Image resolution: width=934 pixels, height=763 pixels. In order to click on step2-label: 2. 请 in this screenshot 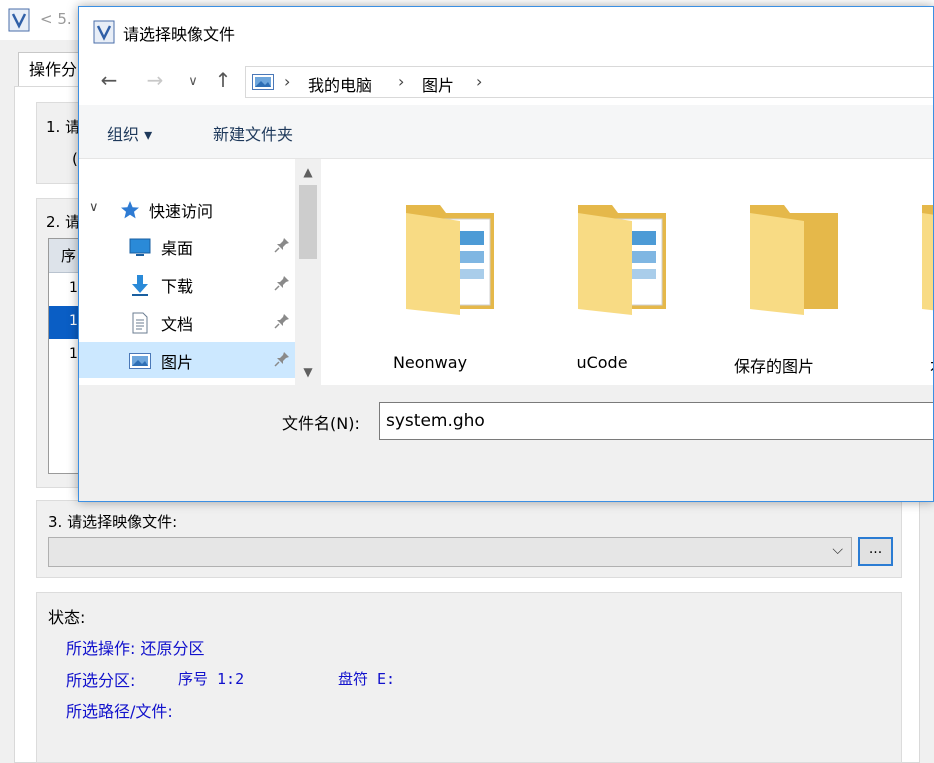, I will do `click(62, 222)`.